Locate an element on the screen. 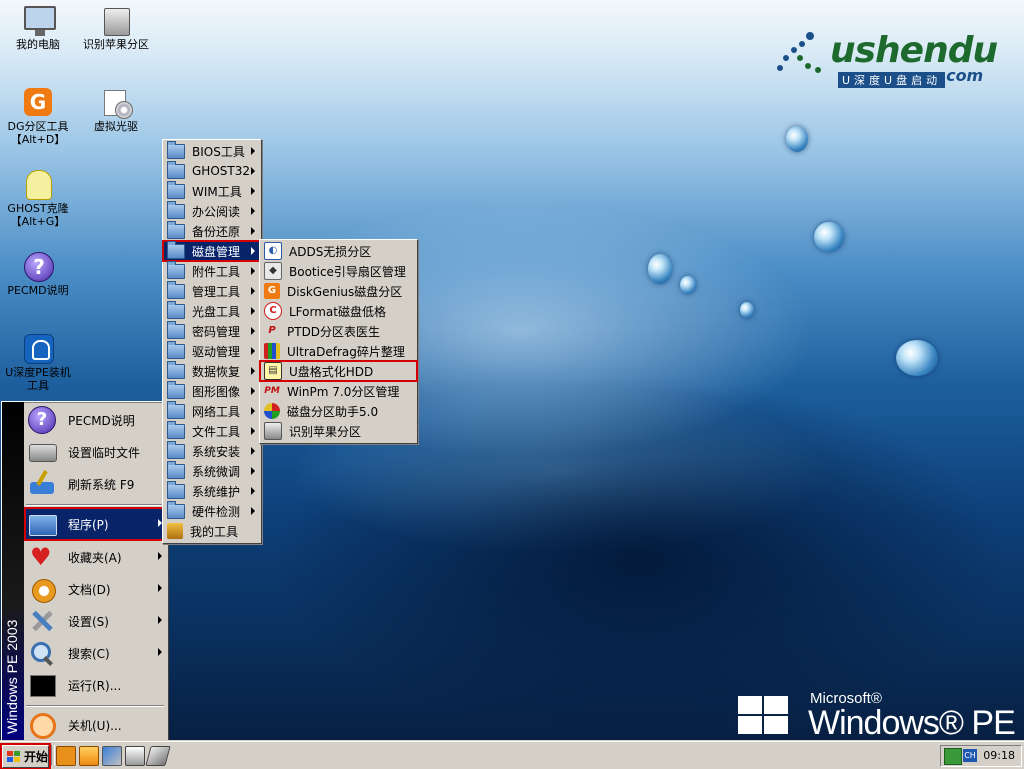 The width and height of the screenshot is (1024, 769). menu-item-usb-format-hdd: ▤ U盘格式化HDD is located at coordinates (338, 371).